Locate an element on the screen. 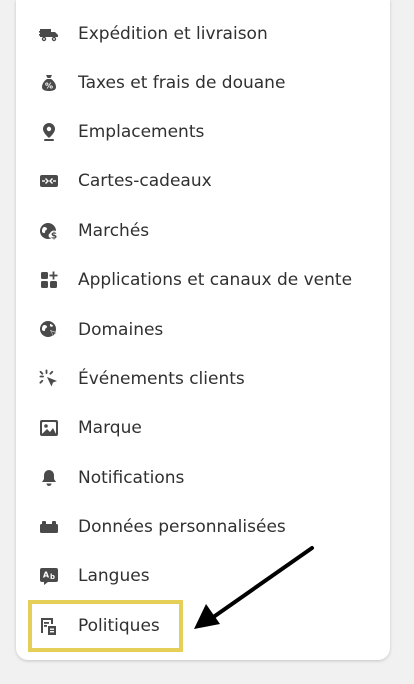 The height and width of the screenshot is (684, 414). menu-item-label: Notifications is located at coordinates (131, 478).